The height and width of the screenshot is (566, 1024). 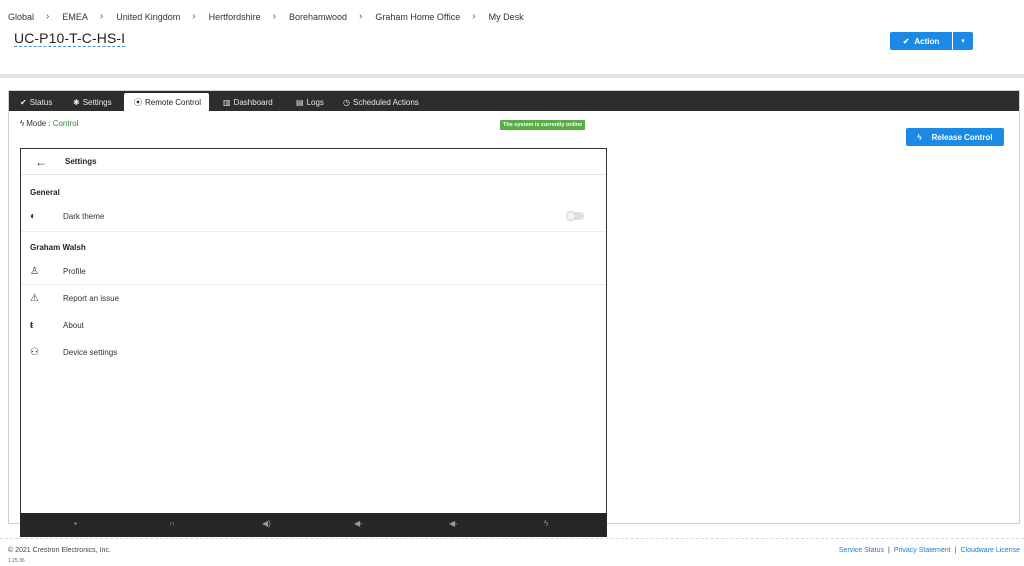 What do you see at coordinates (962, 137) in the screenshot?
I see `release-control-label: Release Control` at bounding box center [962, 137].